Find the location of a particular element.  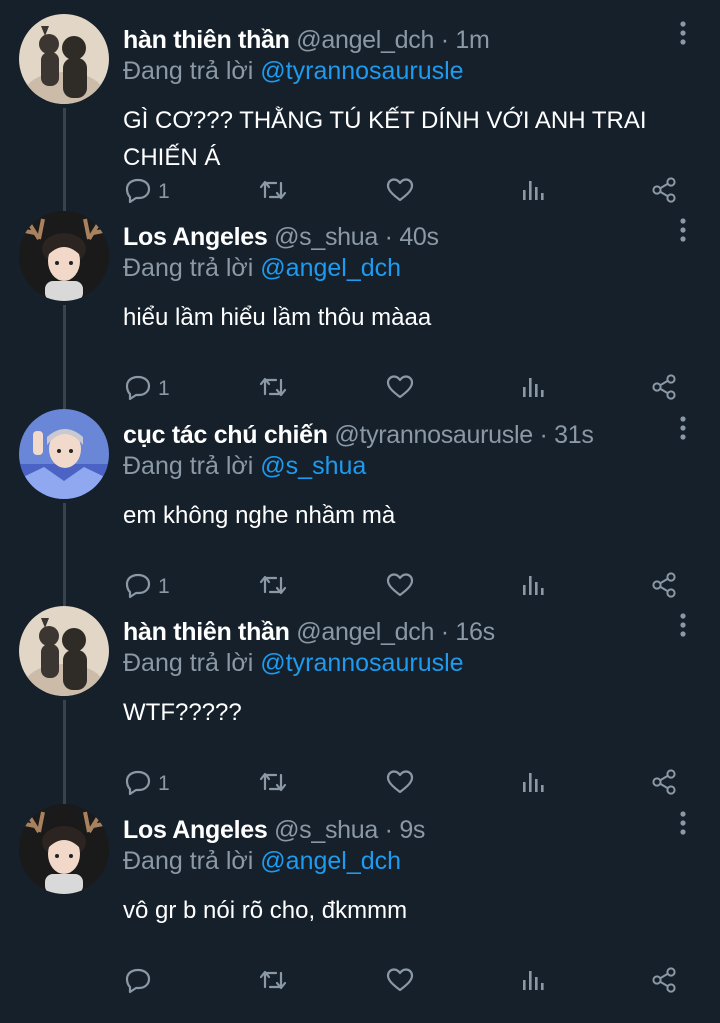

timestamp: 16s is located at coordinates (475, 632).